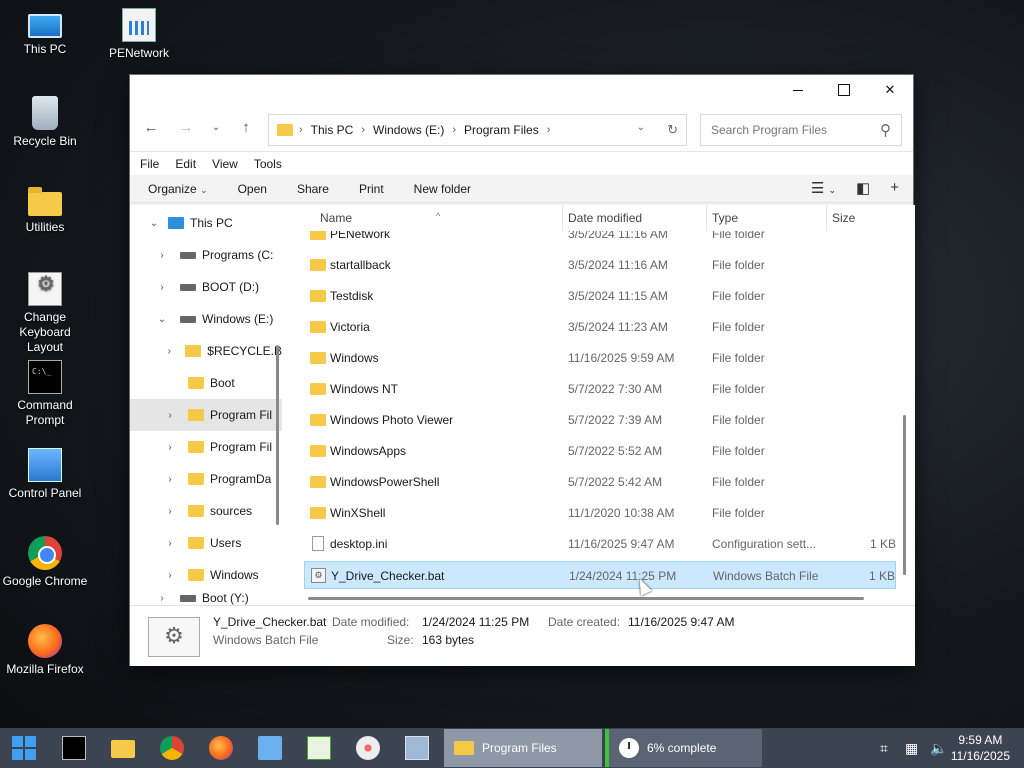 The width and height of the screenshot is (1024, 768). Describe the element at coordinates (586, 598) in the screenshot. I see `file-list-horizontal-scrollbar` at that location.